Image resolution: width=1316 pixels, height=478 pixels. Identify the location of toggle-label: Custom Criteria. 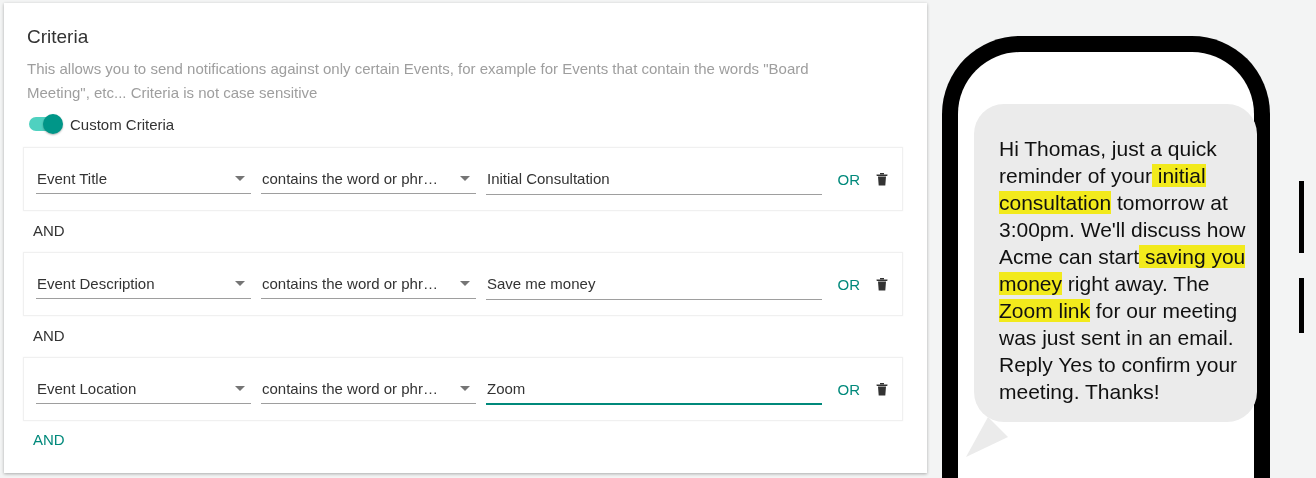
(122, 124).